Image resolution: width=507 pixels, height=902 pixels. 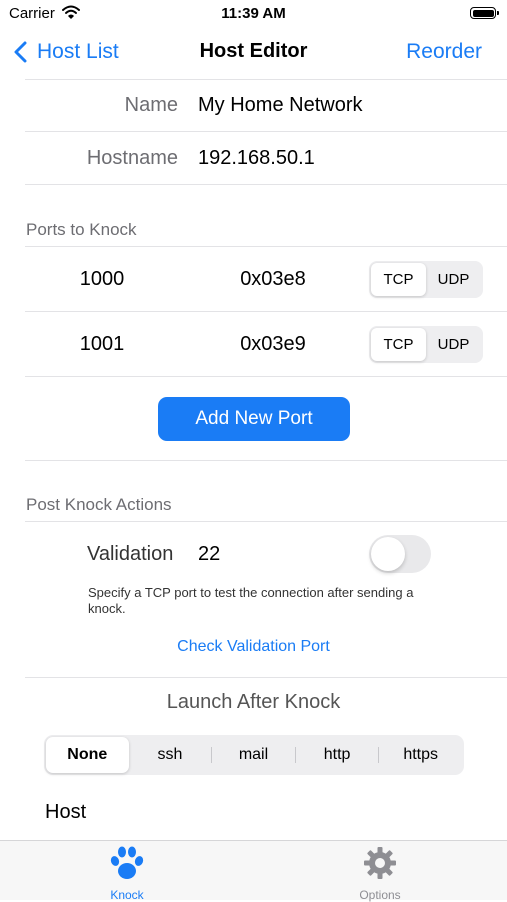 What do you see at coordinates (253, 647) in the screenshot?
I see `check-validation-port-link: Check Validation Port` at bounding box center [253, 647].